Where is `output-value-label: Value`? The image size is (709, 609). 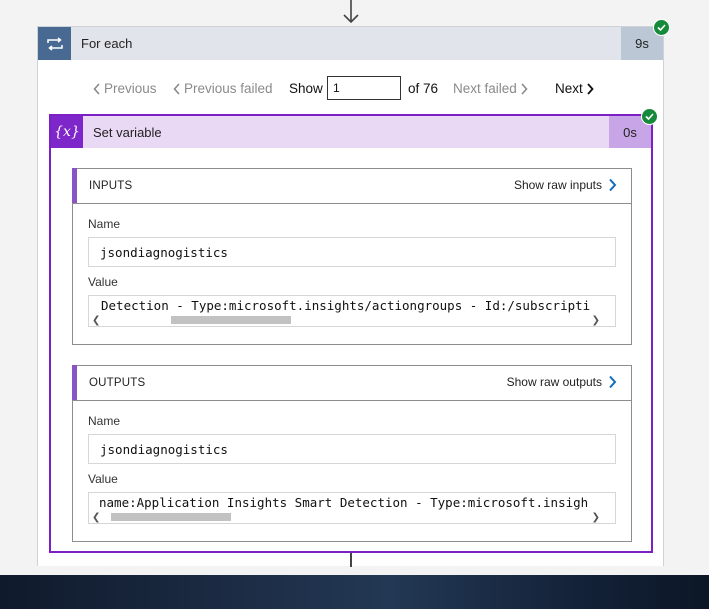
output-value-label: Value is located at coordinates (103, 479).